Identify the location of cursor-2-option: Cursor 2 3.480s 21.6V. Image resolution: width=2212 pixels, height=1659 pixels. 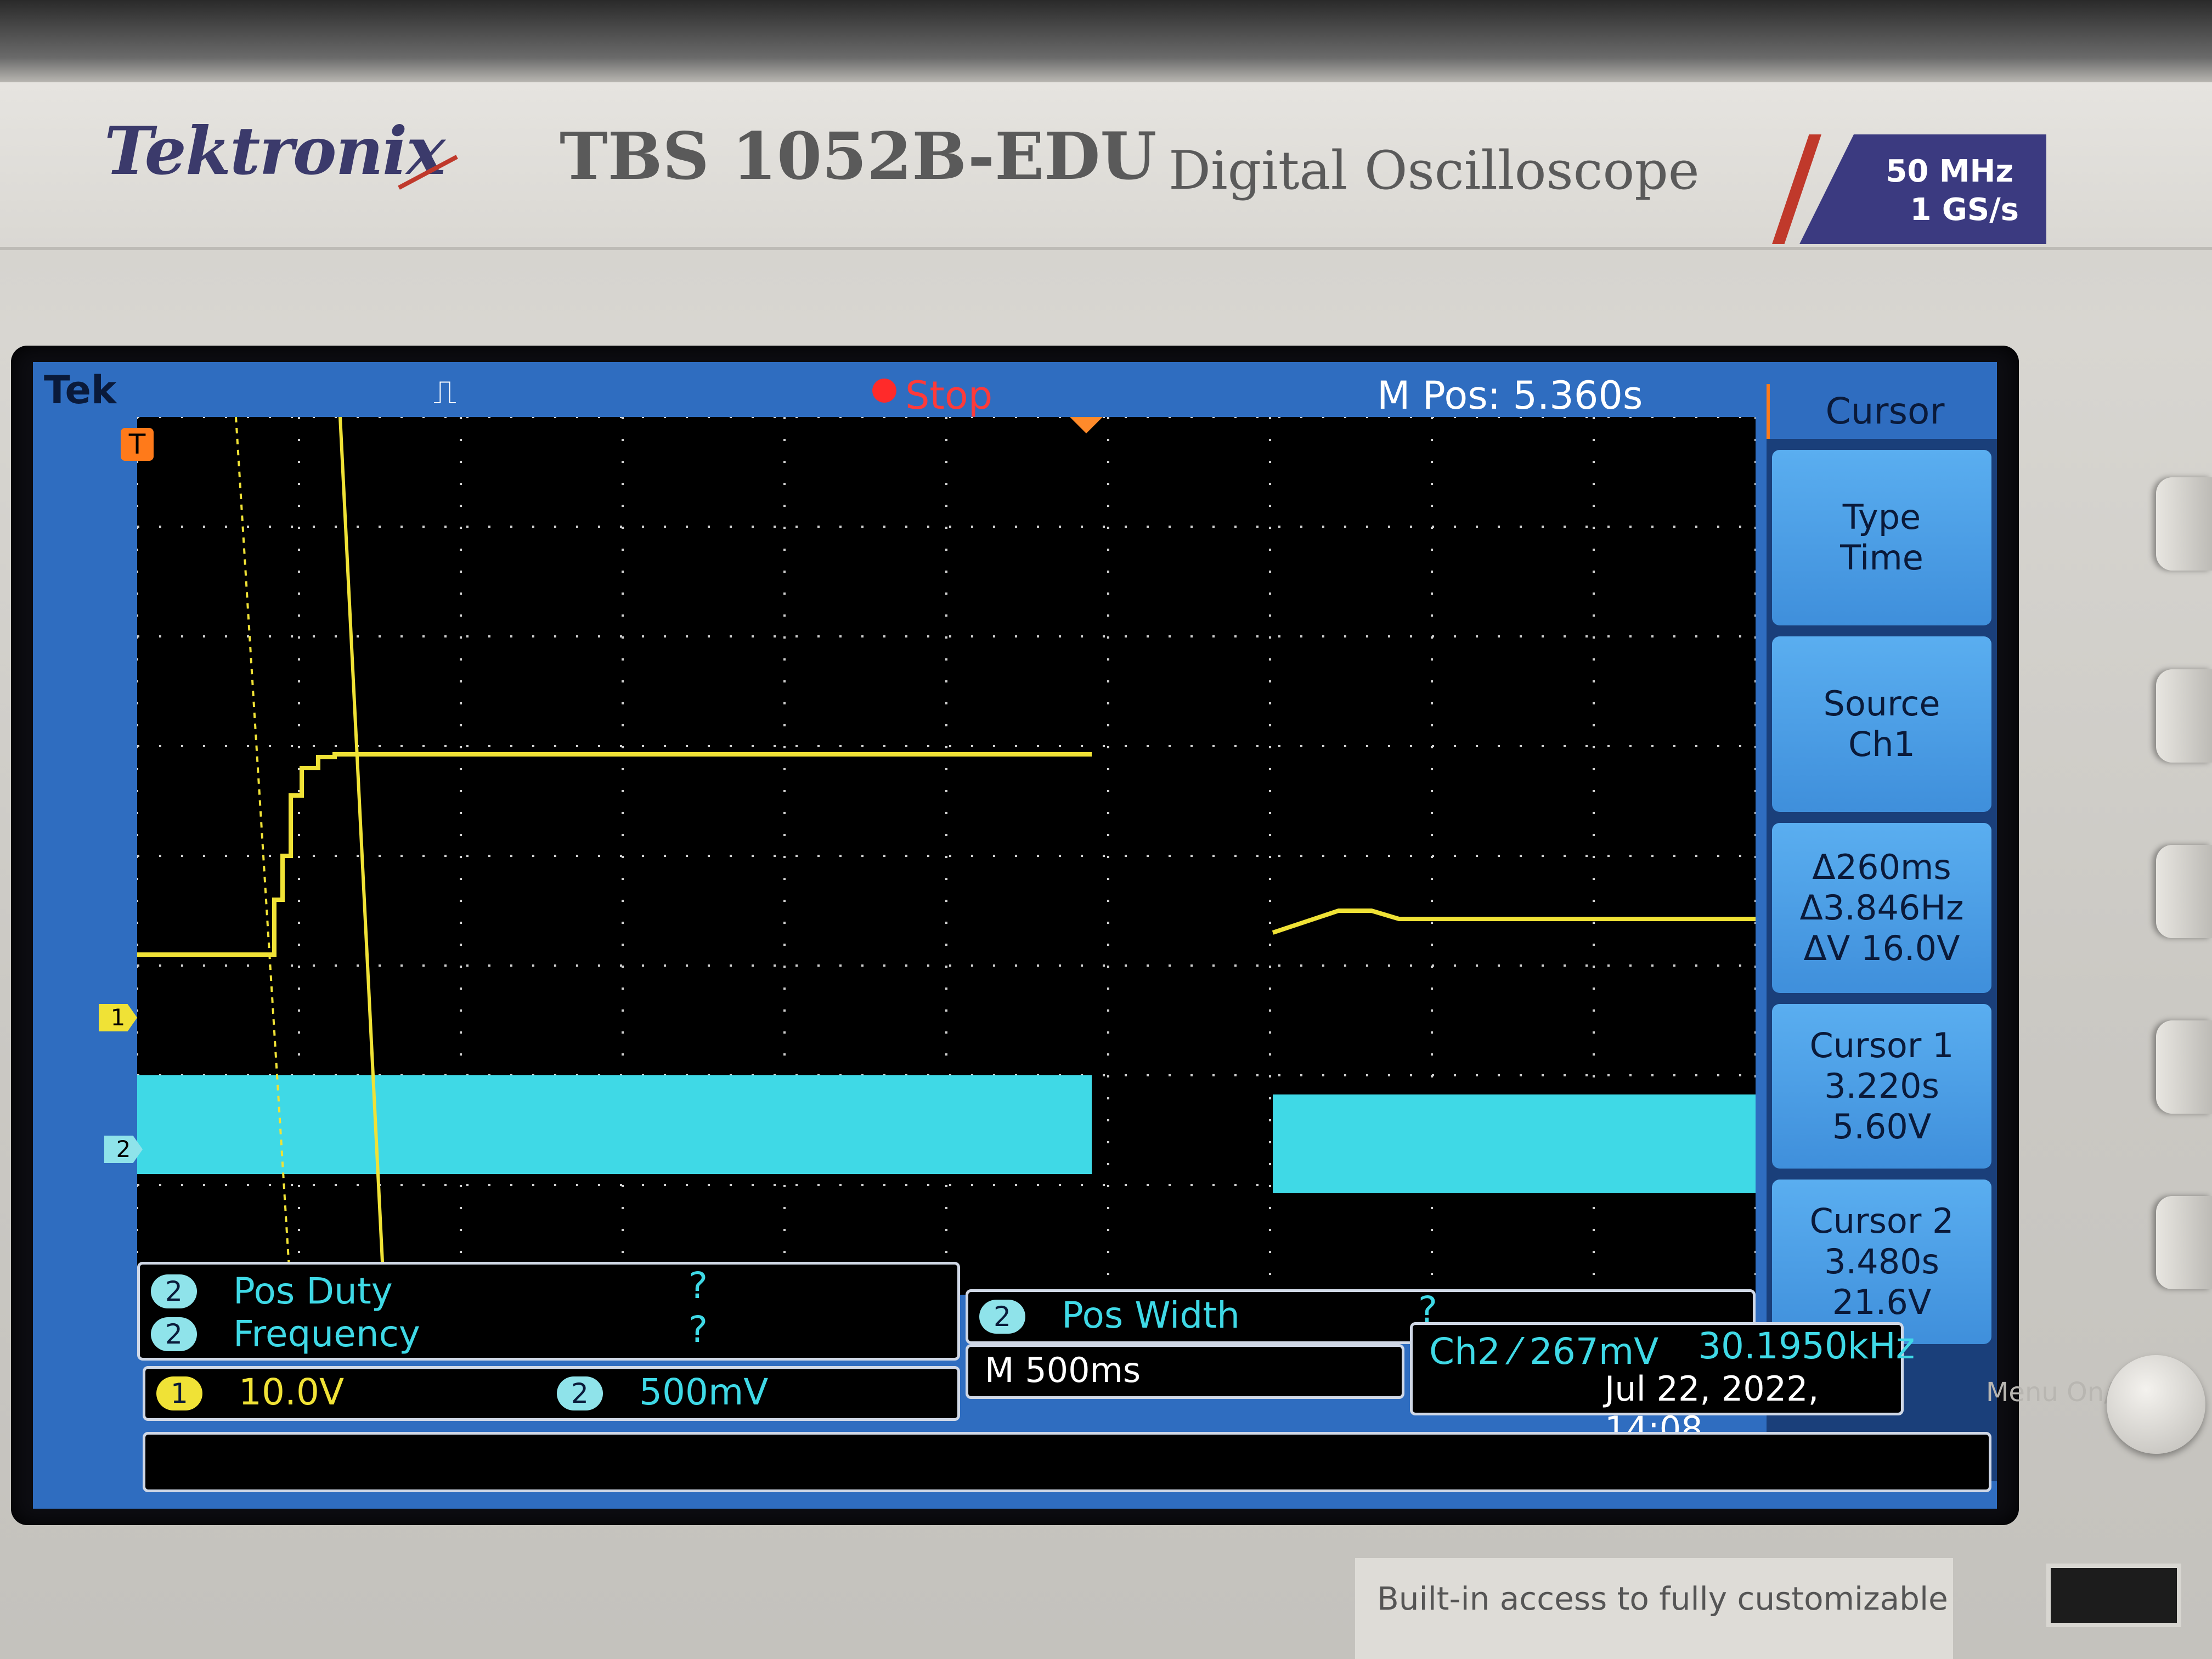
(1881, 1262).